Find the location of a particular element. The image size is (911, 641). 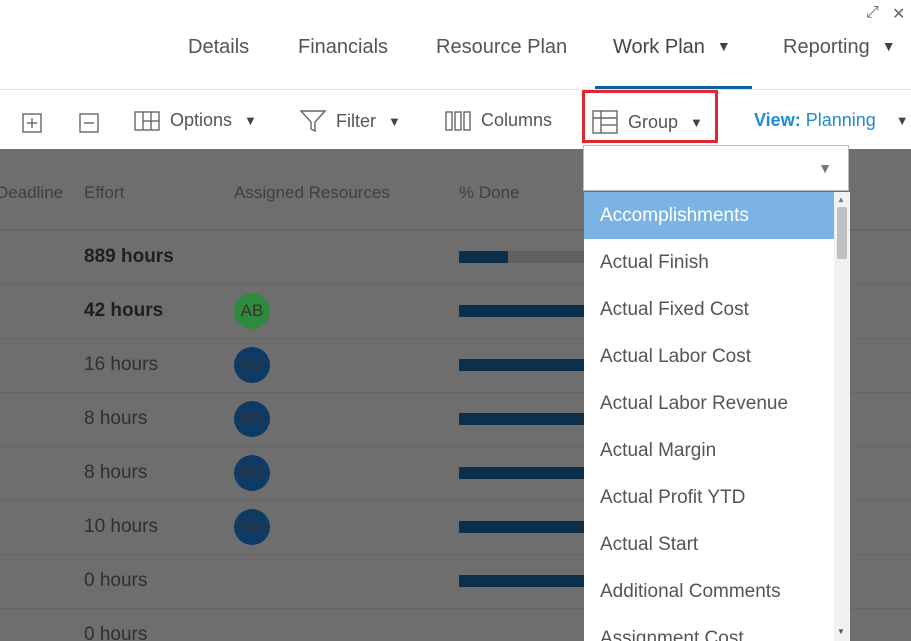

tab-financials: Financials is located at coordinates (343, 47).